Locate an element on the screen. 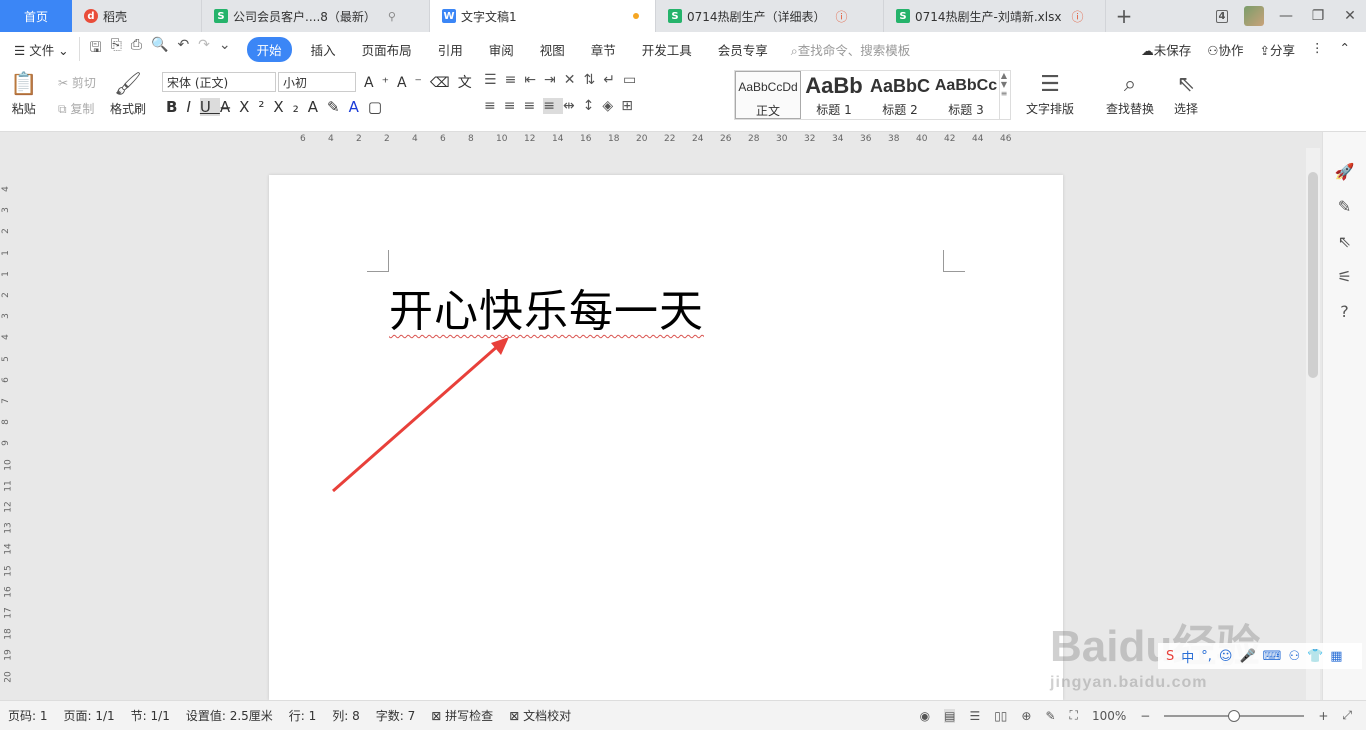 The image size is (1366, 730). superscript-icon: X² is located at coordinates (256, 107).